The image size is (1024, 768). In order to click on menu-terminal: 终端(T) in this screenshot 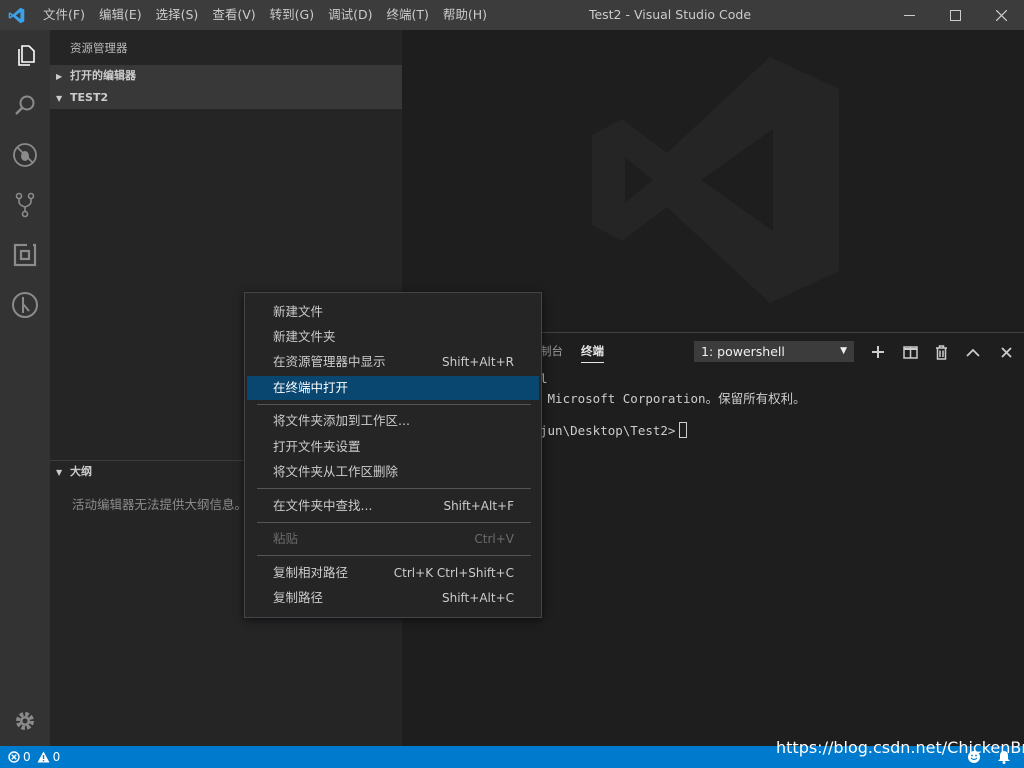, I will do `click(407, 15)`.